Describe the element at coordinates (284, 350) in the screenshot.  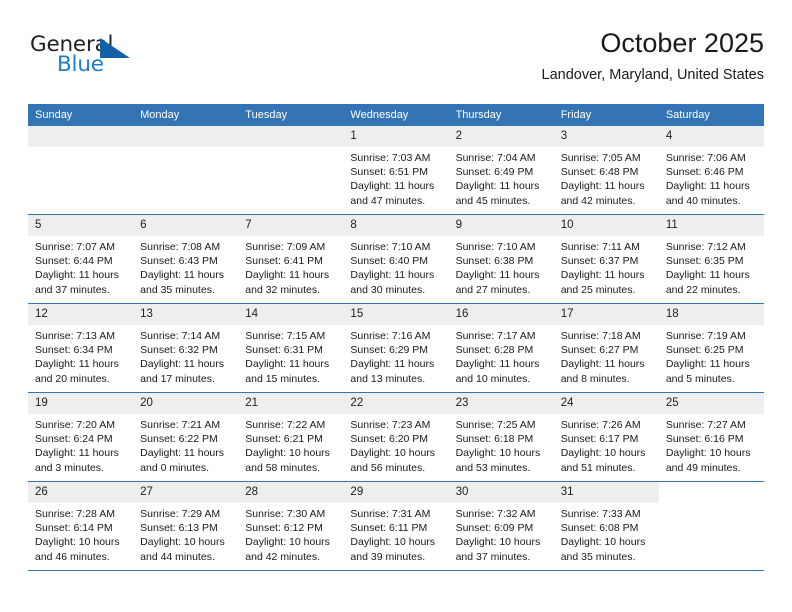
I see `sunset-time: Sunset: 6:31 PM` at that location.